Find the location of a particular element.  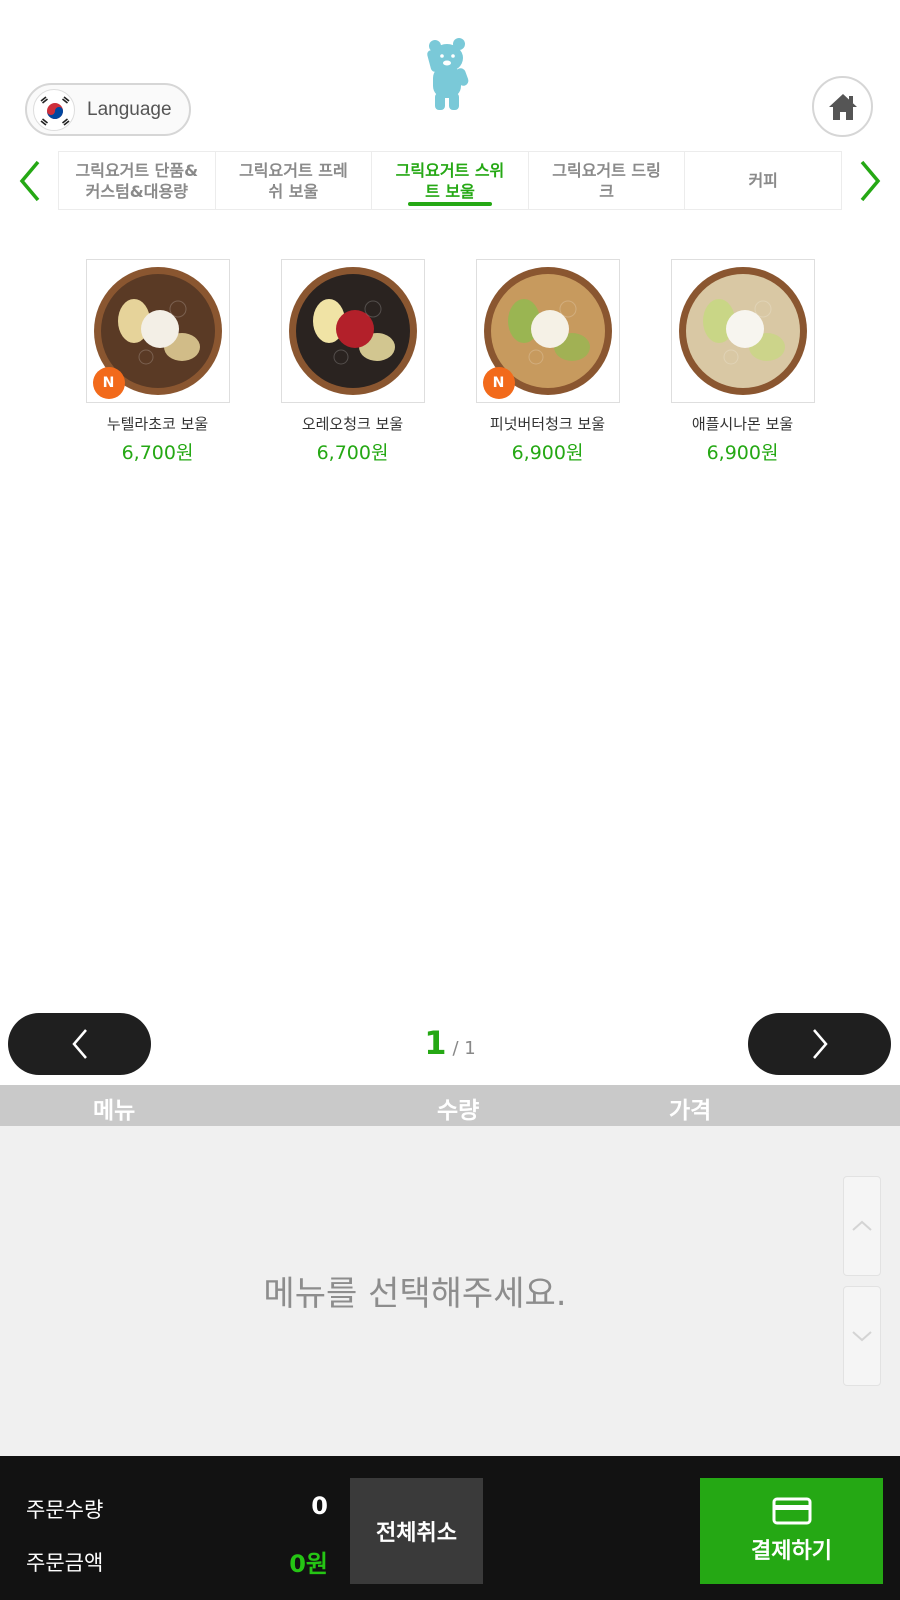

order-footer: 주문수량 0 주문금액 0원 전체취소 결제하기 is located at coordinates (450, 1528).